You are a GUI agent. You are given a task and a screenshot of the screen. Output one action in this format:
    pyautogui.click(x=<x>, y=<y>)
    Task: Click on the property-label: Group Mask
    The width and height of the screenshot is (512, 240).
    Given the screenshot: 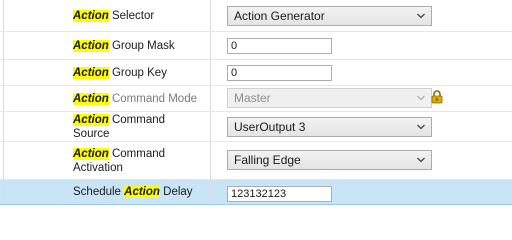 What is the action you would take?
    pyautogui.click(x=141, y=45)
    